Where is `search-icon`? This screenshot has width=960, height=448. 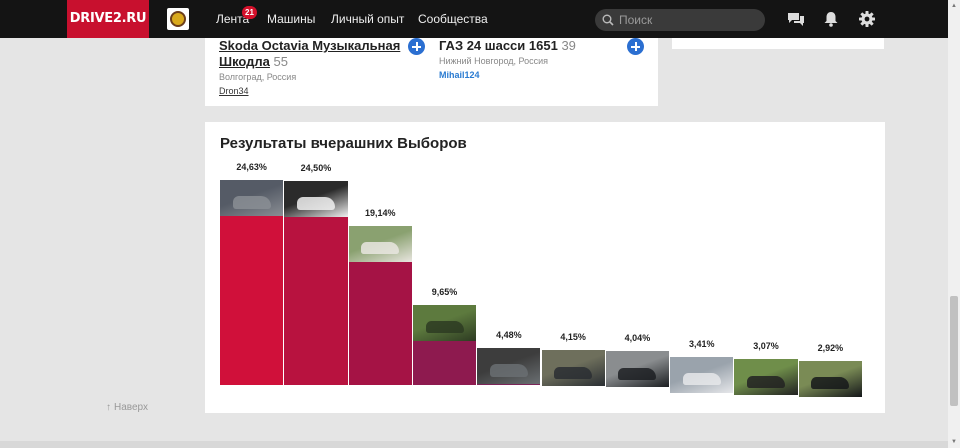 search-icon is located at coordinates (608, 20).